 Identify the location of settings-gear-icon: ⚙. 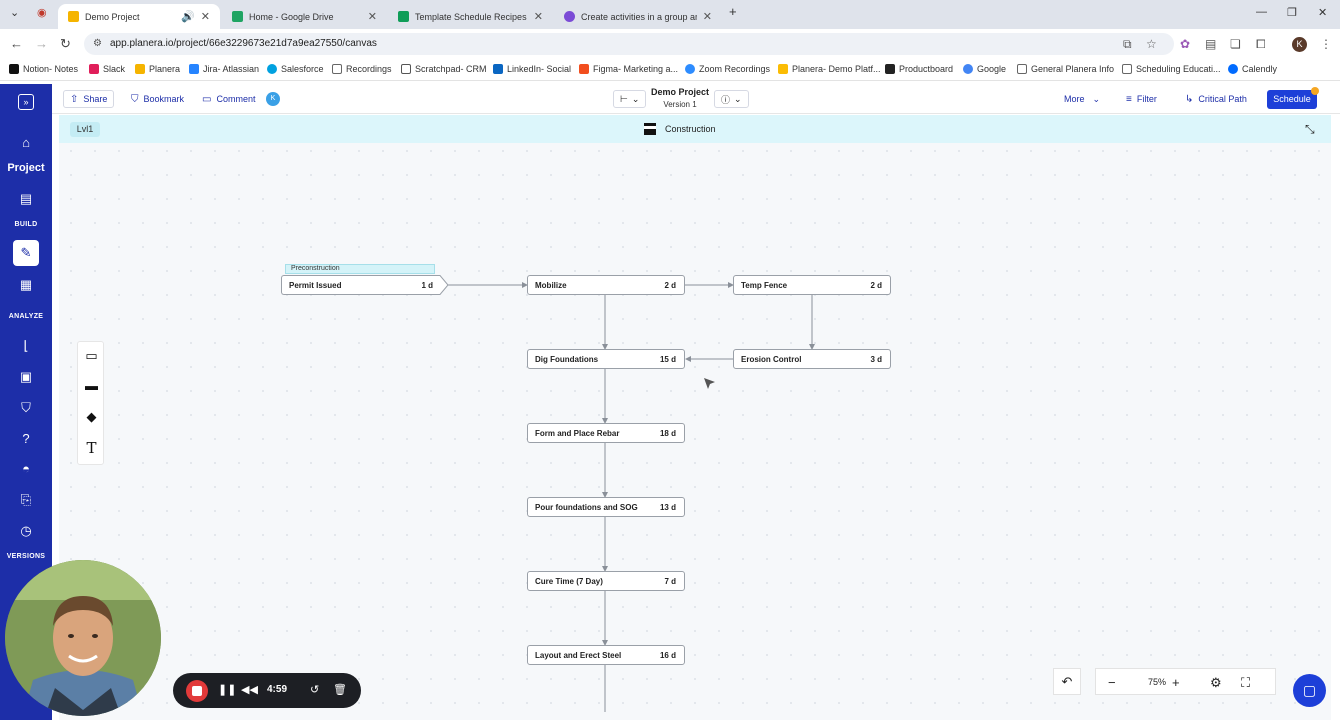
(1216, 683).